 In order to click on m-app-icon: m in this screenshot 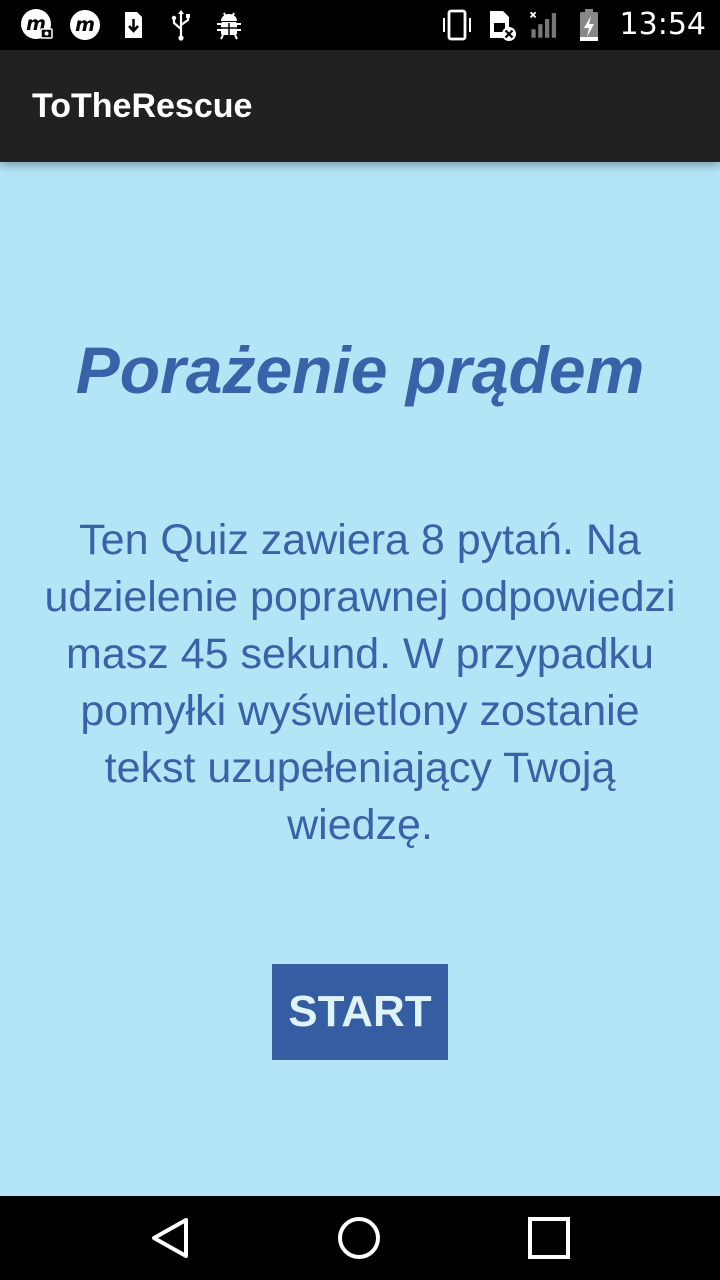, I will do `click(85, 25)`.